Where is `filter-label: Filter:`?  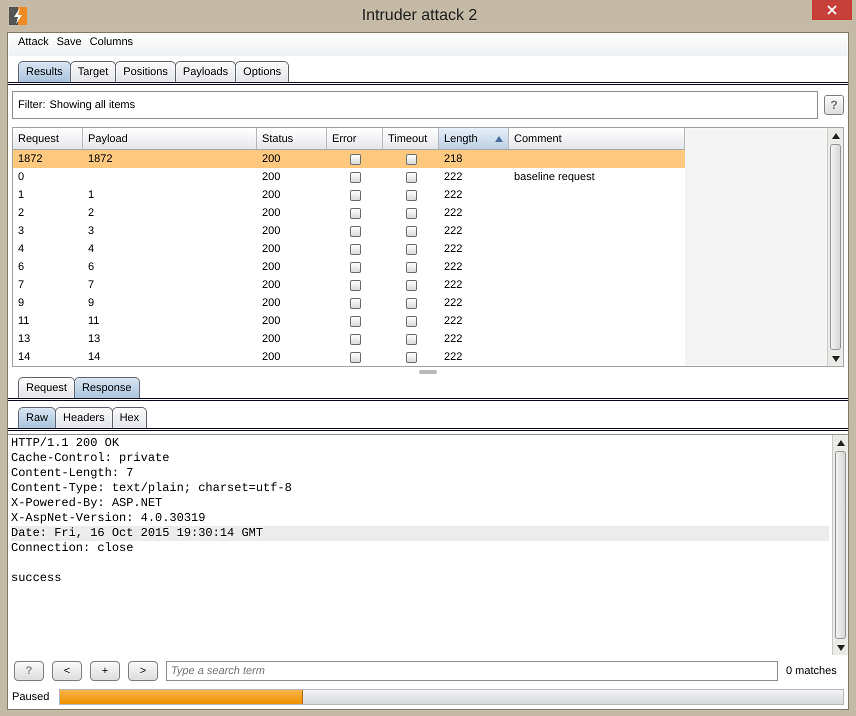 filter-label: Filter: is located at coordinates (32, 105).